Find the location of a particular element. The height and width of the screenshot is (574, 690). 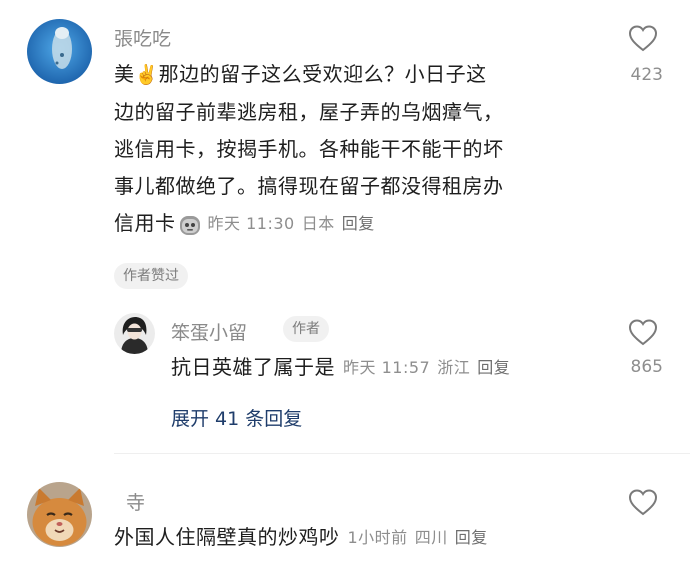

like-count: 865 is located at coordinates (646, 367).